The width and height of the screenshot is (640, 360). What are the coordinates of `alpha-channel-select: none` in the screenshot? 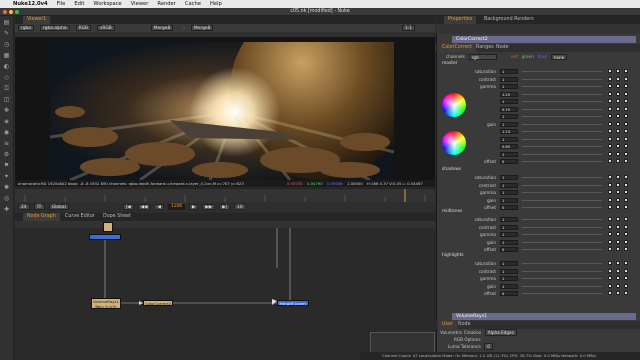 It's located at (559, 56).